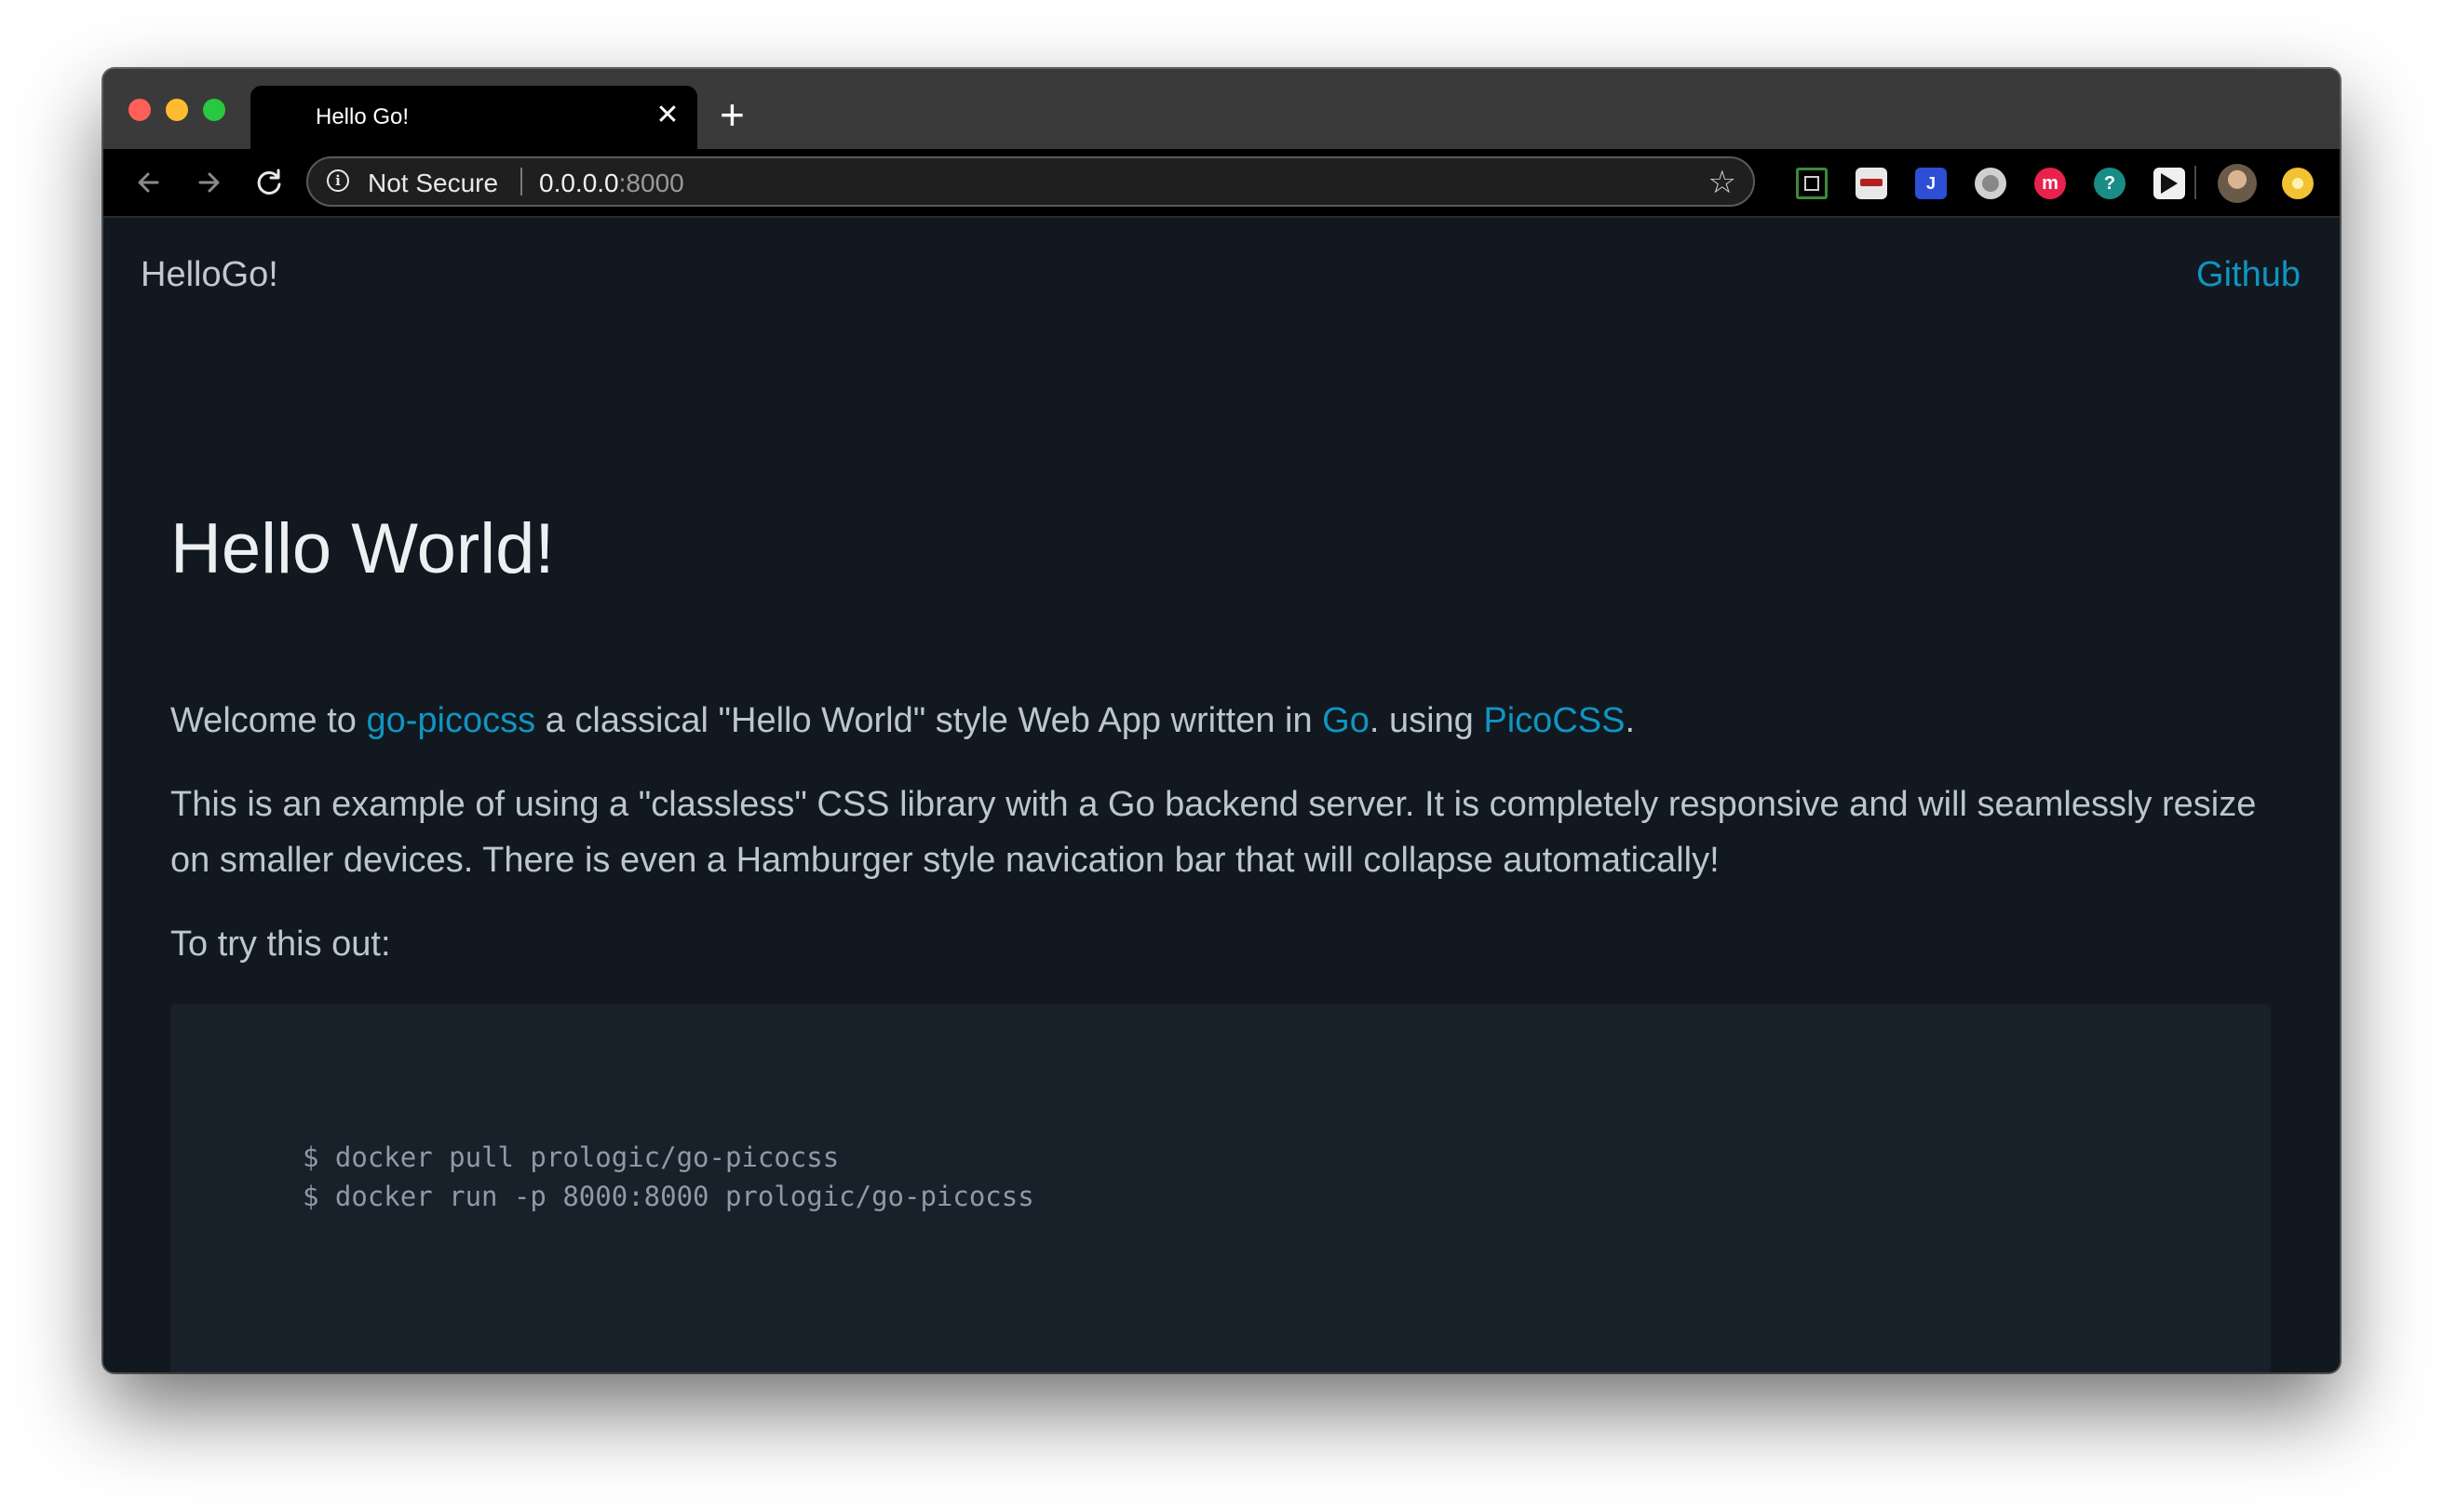  Describe the element at coordinates (2298, 183) in the screenshot. I see `gold-extension-icon` at that location.